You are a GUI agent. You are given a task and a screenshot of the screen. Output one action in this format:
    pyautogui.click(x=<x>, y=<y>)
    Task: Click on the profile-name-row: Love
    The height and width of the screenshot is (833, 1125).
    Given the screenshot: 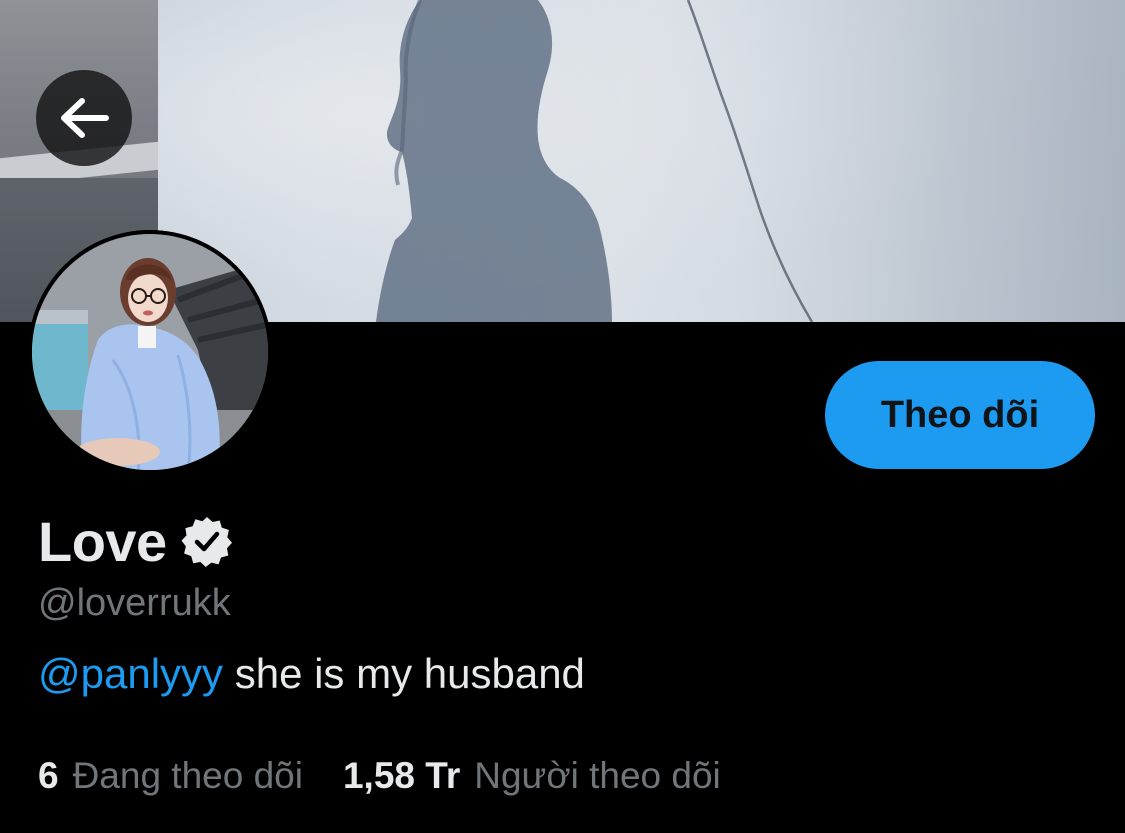 What is the action you would take?
    pyautogui.click(x=135, y=541)
    